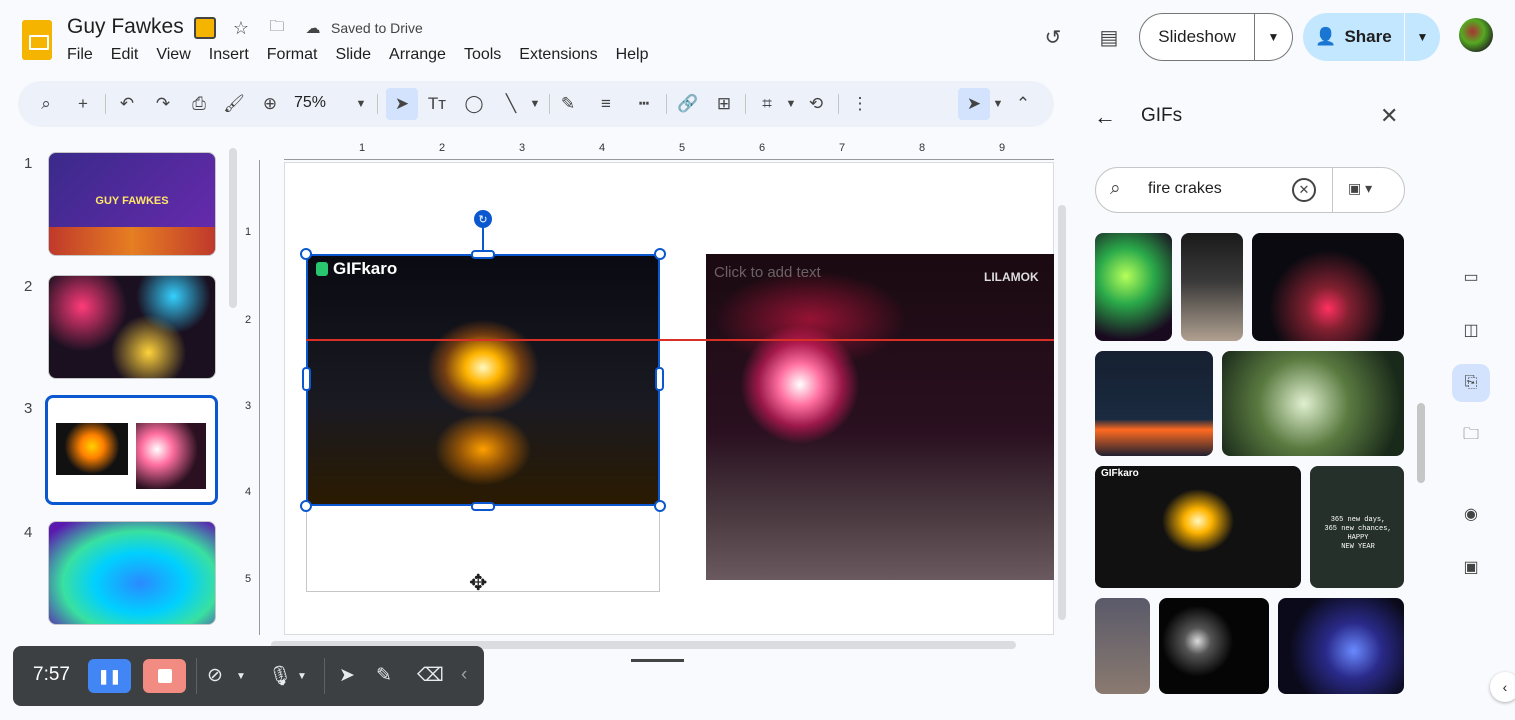 This screenshot has width=1515, height=720. I want to click on text-placeholder: Click to add text, so click(767, 272).